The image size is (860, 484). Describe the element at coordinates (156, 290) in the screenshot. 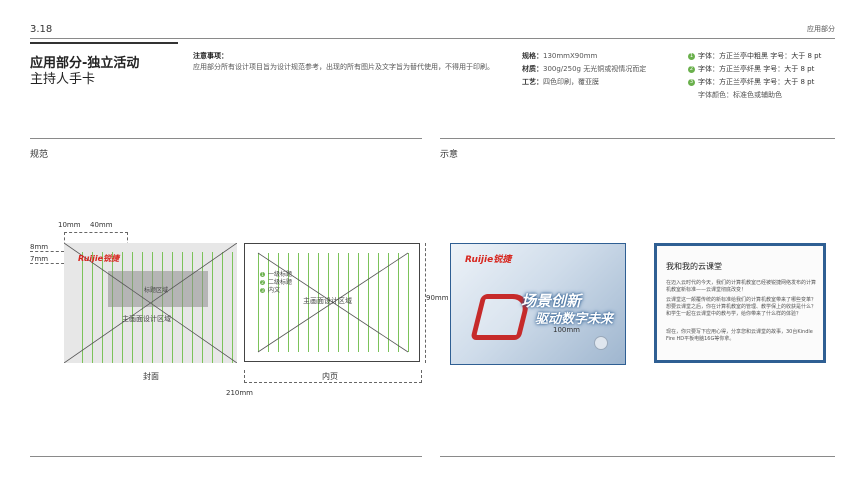

I see `cover-title-area-label: 标题区域` at that location.